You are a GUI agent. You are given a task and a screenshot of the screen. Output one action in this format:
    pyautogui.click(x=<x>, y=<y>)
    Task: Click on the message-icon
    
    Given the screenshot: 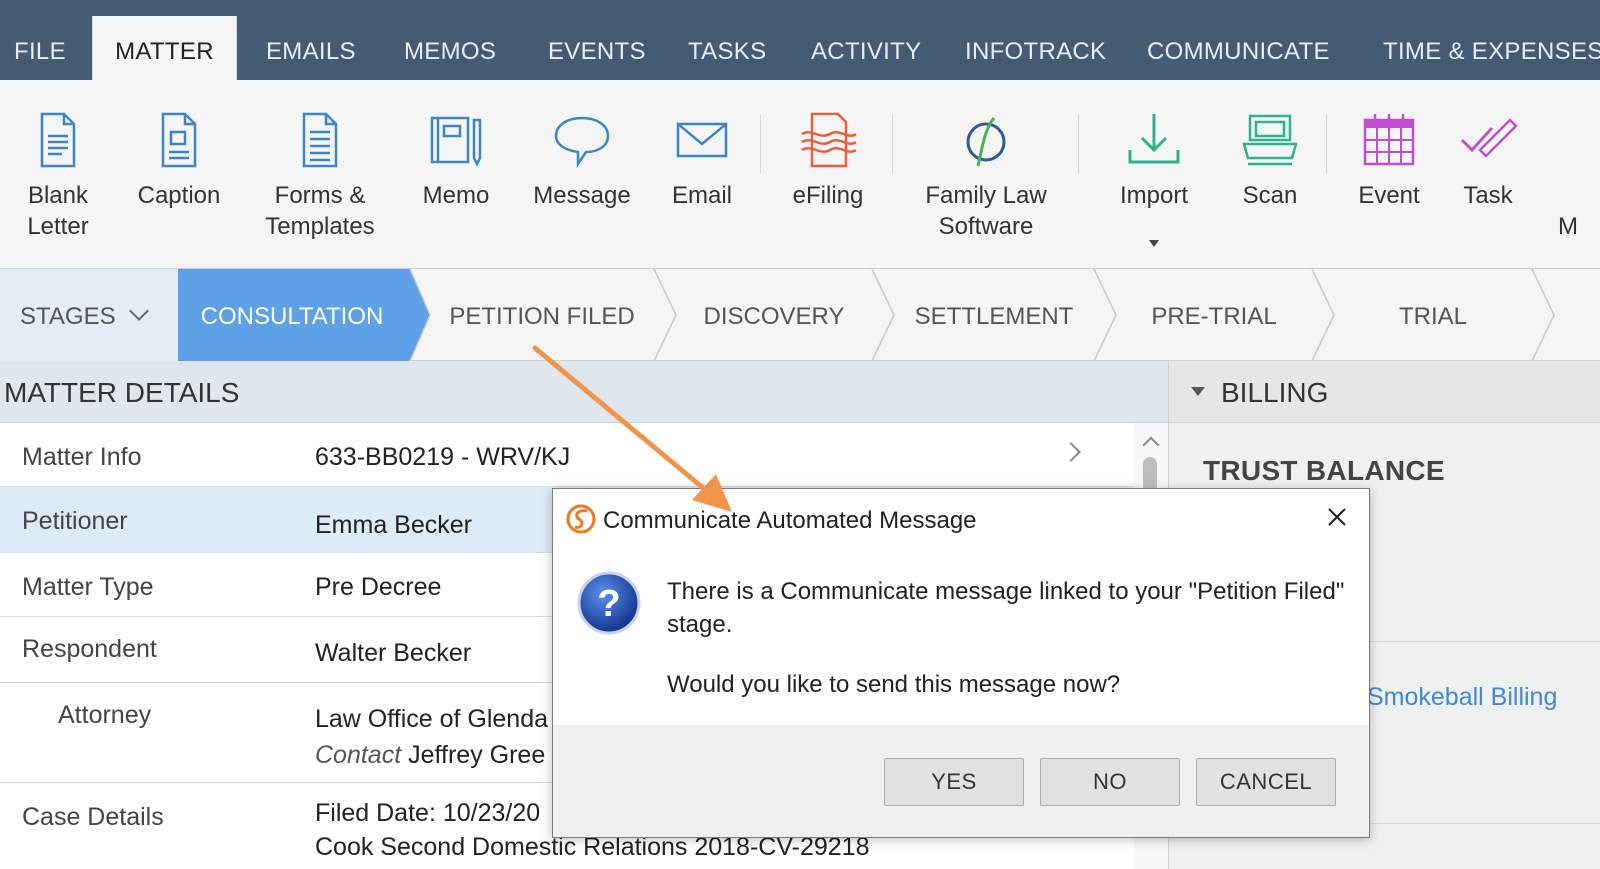 What is the action you would take?
    pyautogui.click(x=582, y=142)
    